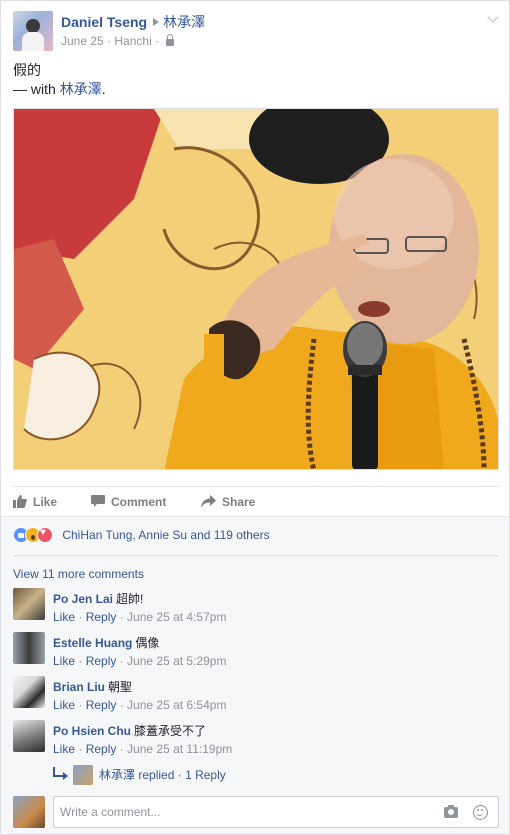 The image size is (510, 835). What do you see at coordinates (81, 89) in the screenshot?
I see `with-tag-link: 林承澤` at bounding box center [81, 89].